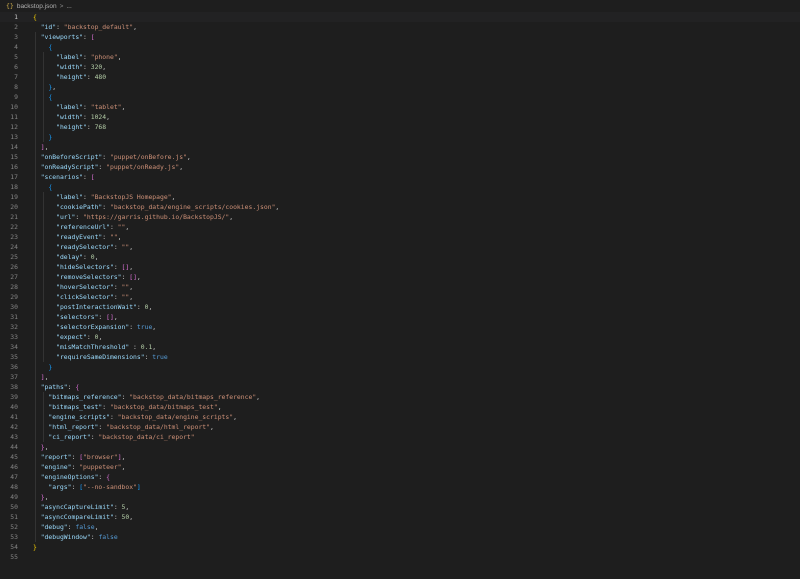 The image size is (800, 579). I want to click on code-line: 26 "hideSelectors": [],, so click(400, 267).